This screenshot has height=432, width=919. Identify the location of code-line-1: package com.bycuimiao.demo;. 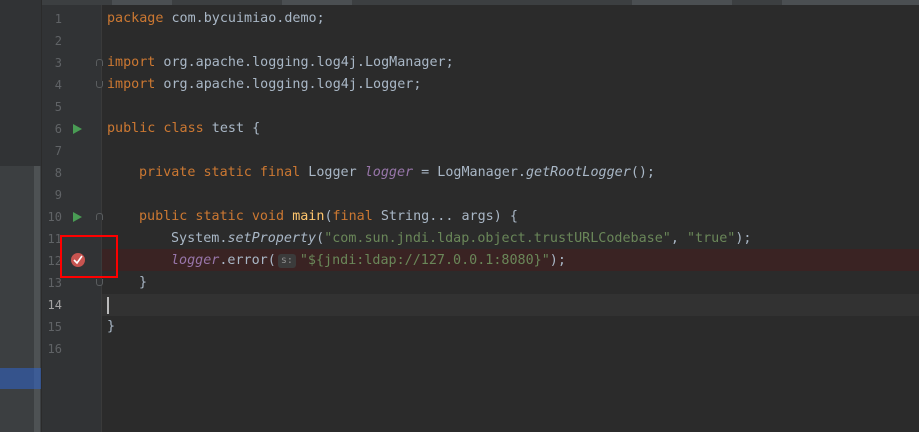
(216, 19).